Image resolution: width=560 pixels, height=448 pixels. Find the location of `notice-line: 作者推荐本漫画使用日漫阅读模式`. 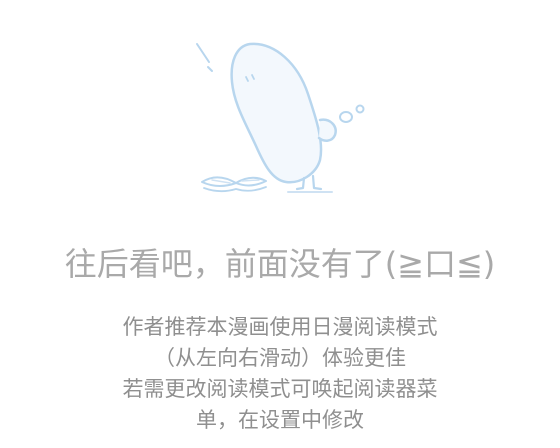

notice-line: 作者推荐本漫画使用日漫阅读模式 is located at coordinates (280, 327).